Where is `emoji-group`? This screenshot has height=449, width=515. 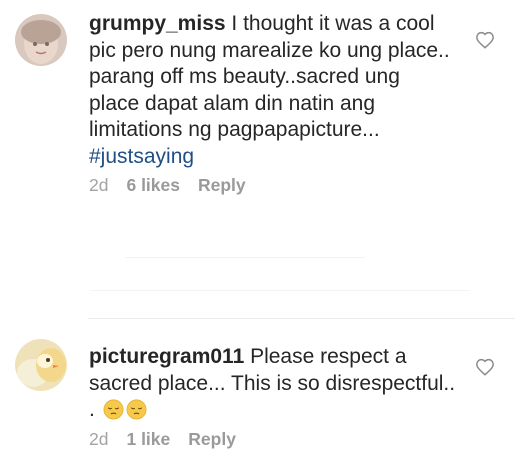
emoji-group is located at coordinates (124, 410).